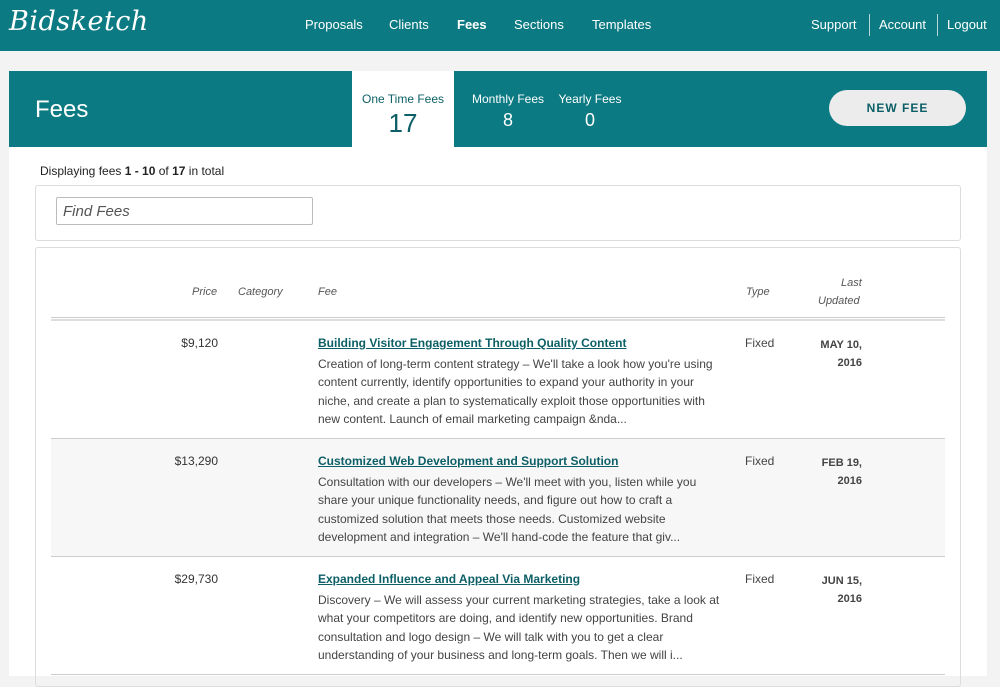  Describe the element at coordinates (82, 171) in the screenshot. I see `summary-prefix: Displaying fees` at that location.